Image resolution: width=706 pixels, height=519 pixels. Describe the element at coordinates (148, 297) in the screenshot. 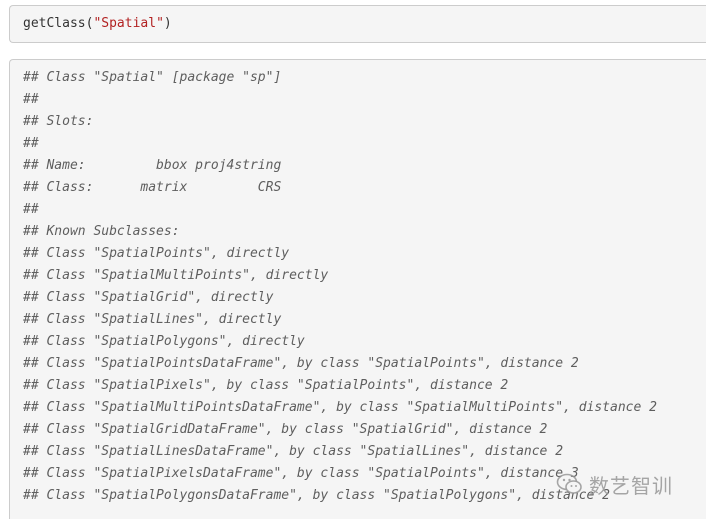

I see `output-line: ## Class "SpatialGrid", directly` at that location.